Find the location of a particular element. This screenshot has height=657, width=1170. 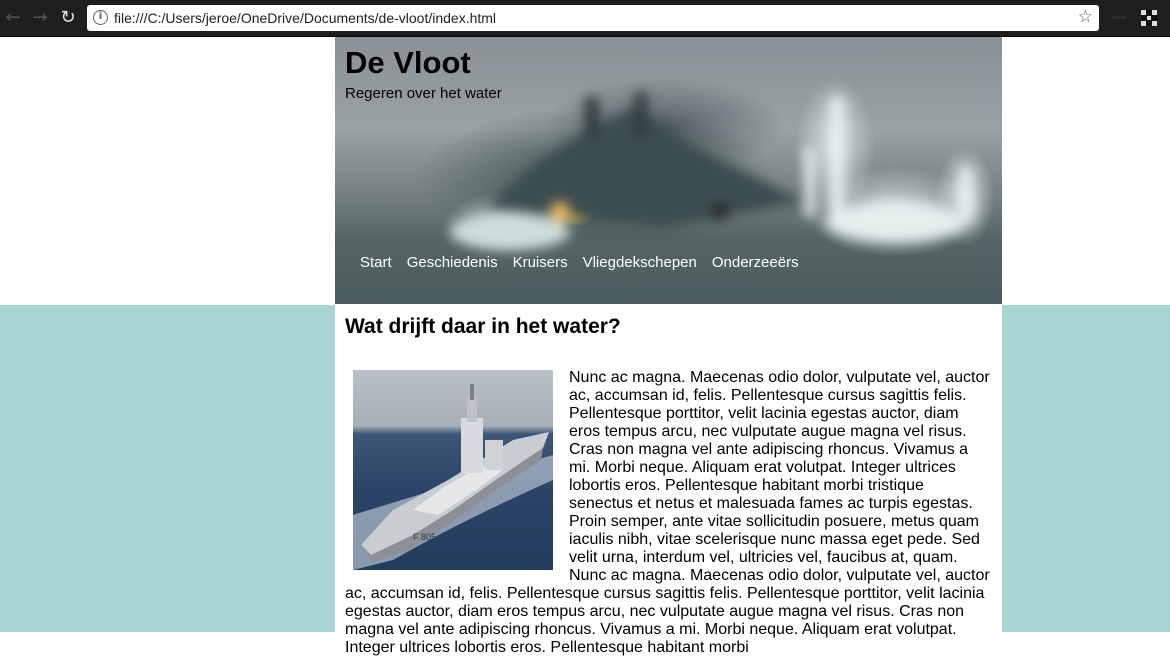

star-icon: ☆ is located at coordinates (1085, 17).